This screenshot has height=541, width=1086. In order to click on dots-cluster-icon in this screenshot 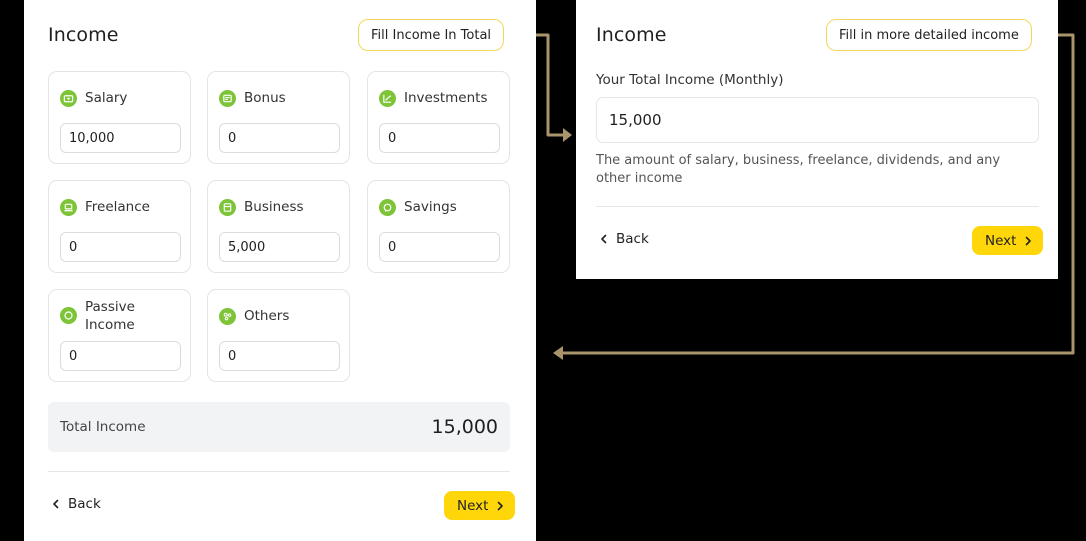, I will do `click(227, 316)`.